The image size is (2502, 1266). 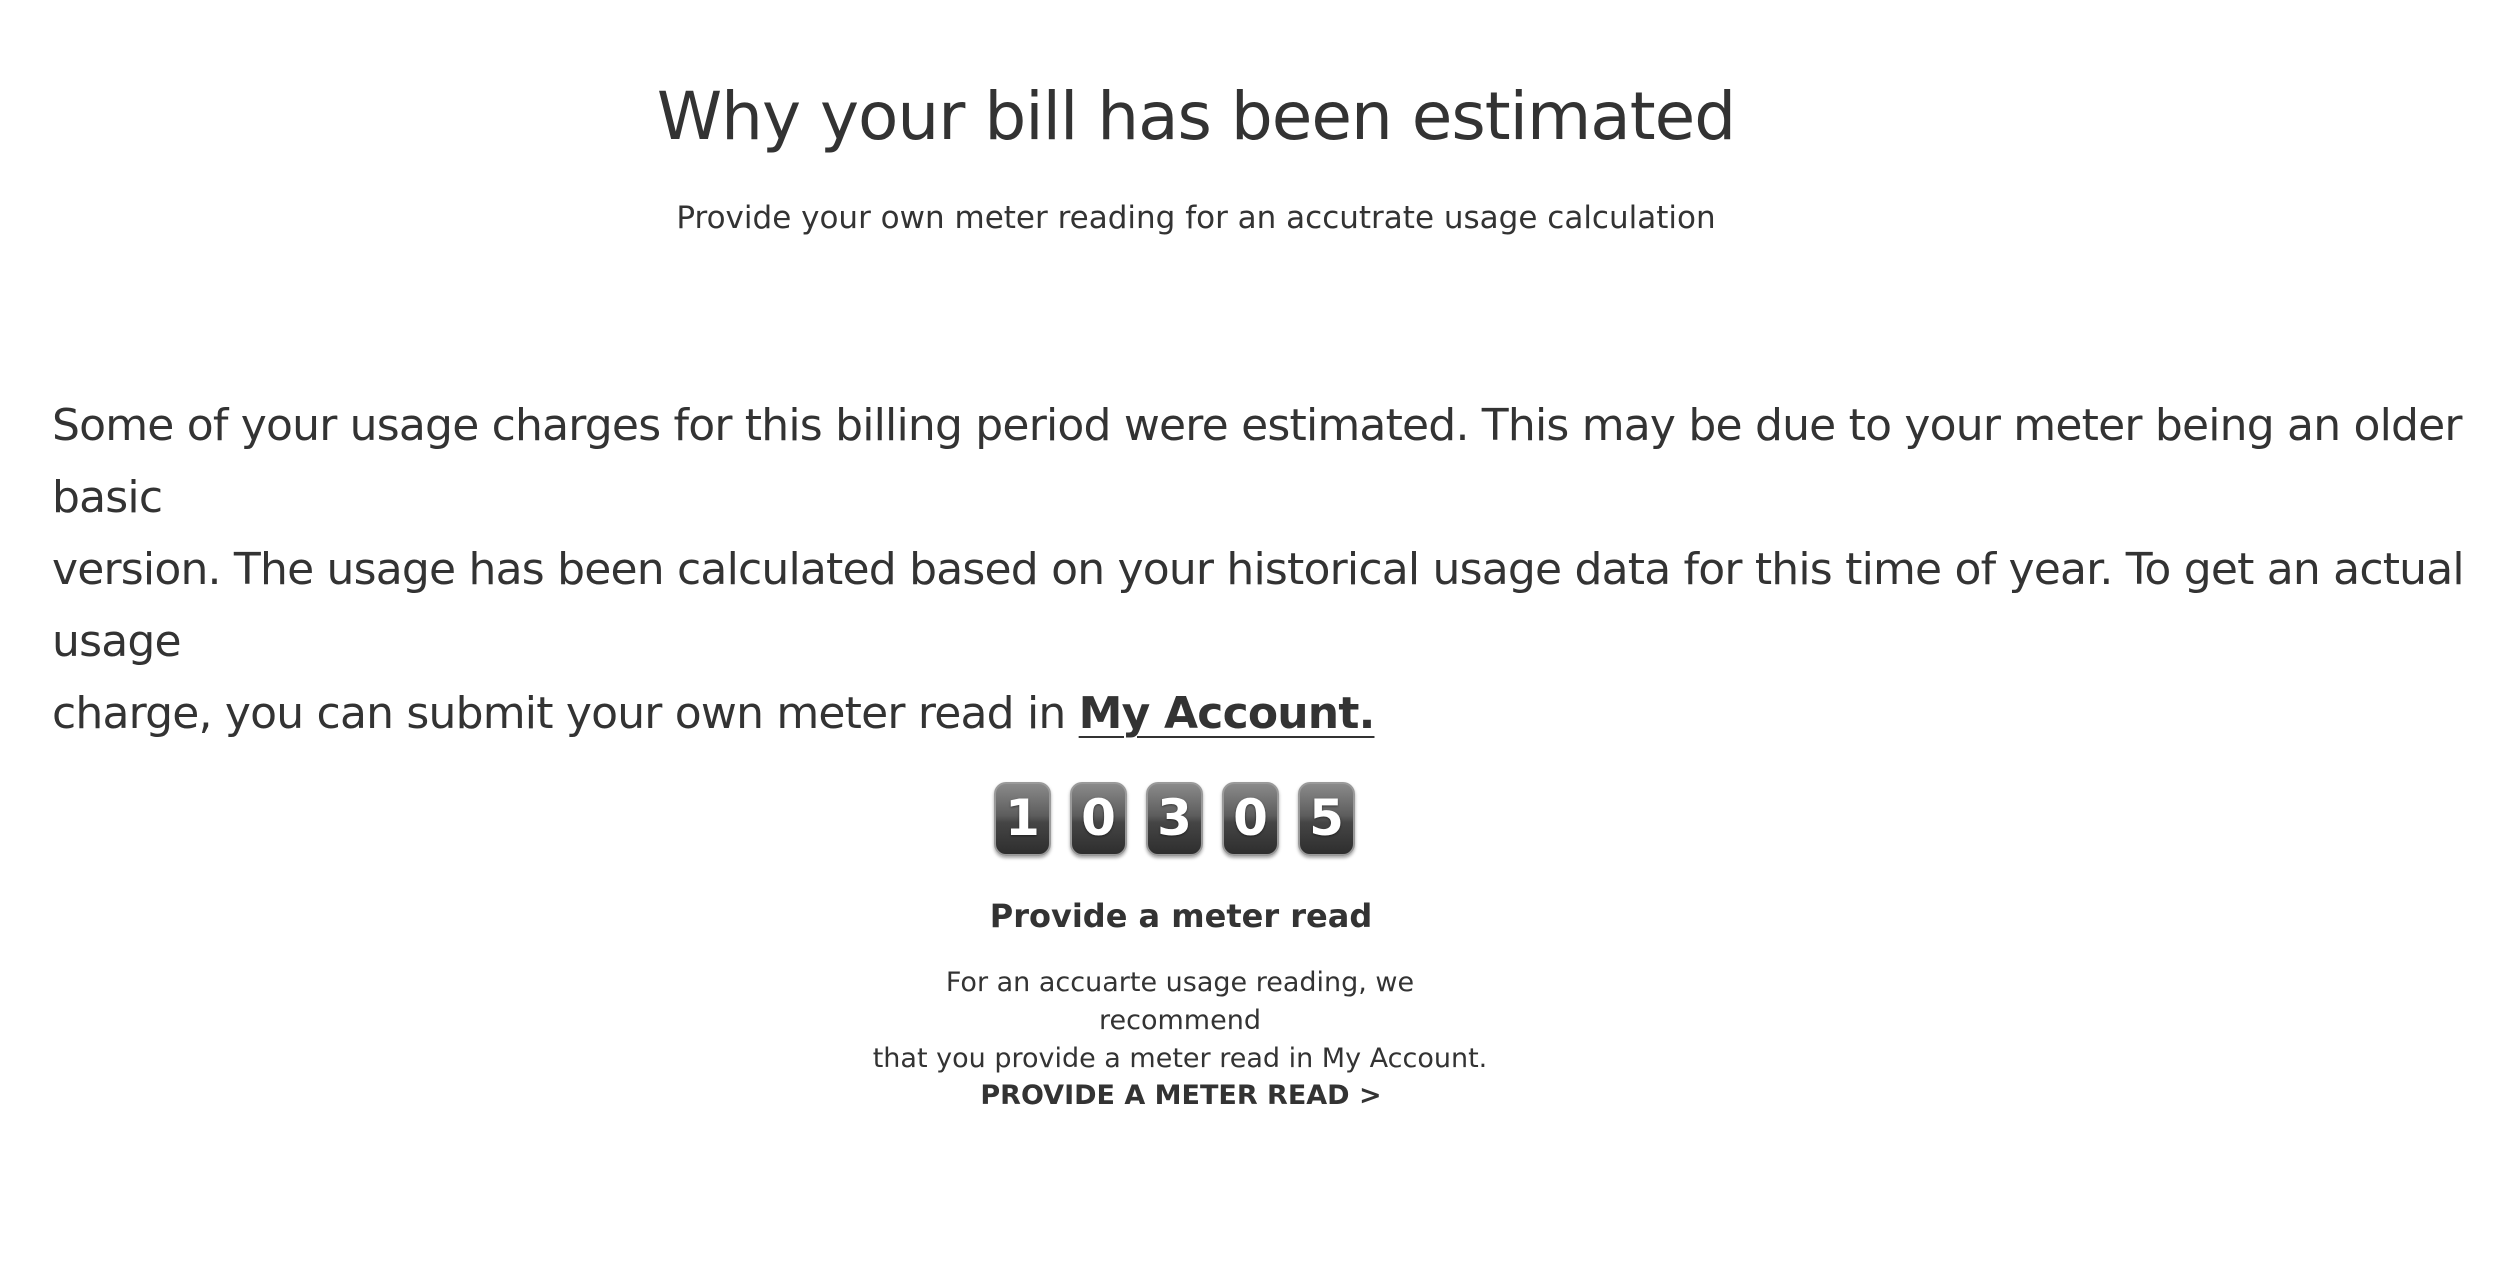 What do you see at coordinates (1181, 916) in the screenshot?
I see `meter-read-heading: Provide a meter read` at bounding box center [1181, 916].